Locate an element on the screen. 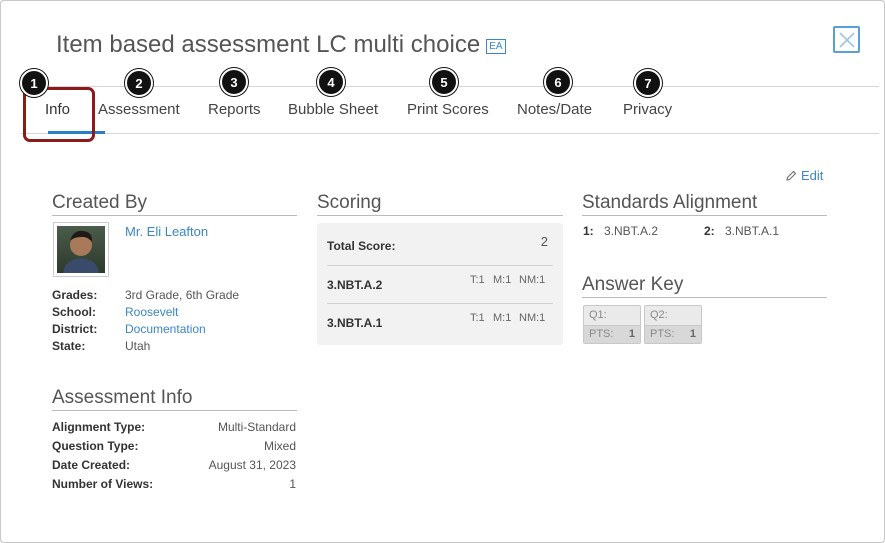 The height and width of the screenshot is (543, 885). question-label: Q1: is located at coordinates (598, 315).